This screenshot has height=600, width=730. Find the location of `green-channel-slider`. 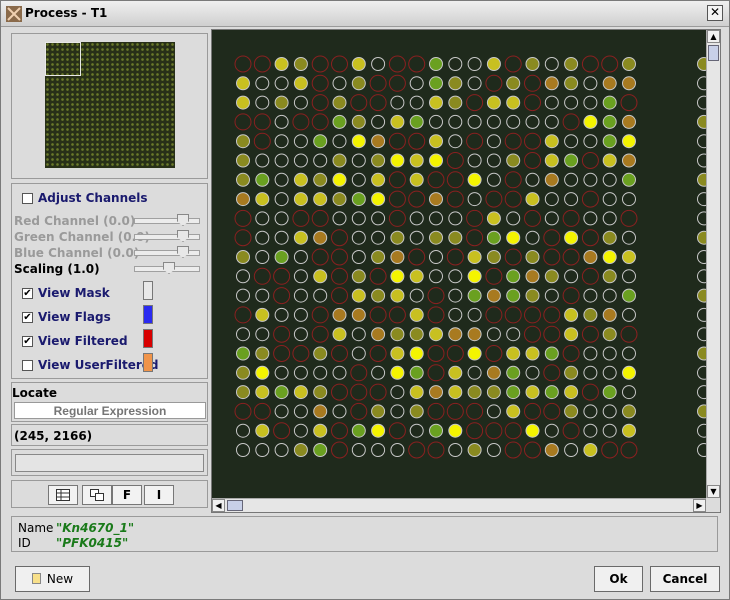

green-channel-slider is located at coordinates (167, 236).